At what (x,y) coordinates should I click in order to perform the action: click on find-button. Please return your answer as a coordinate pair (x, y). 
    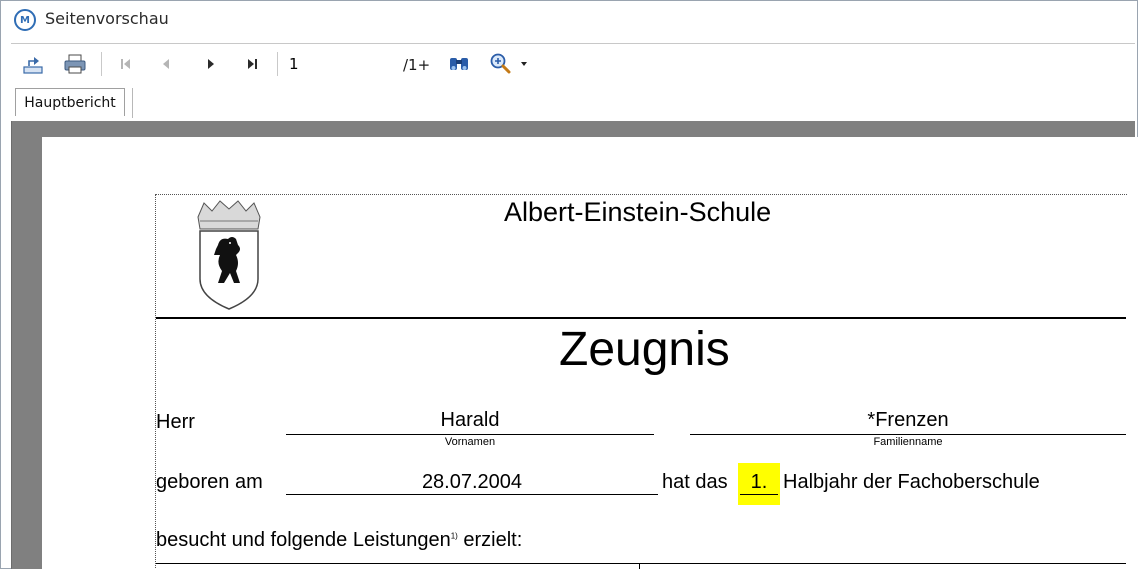
    Looking at the image, I should click on (459, 64).